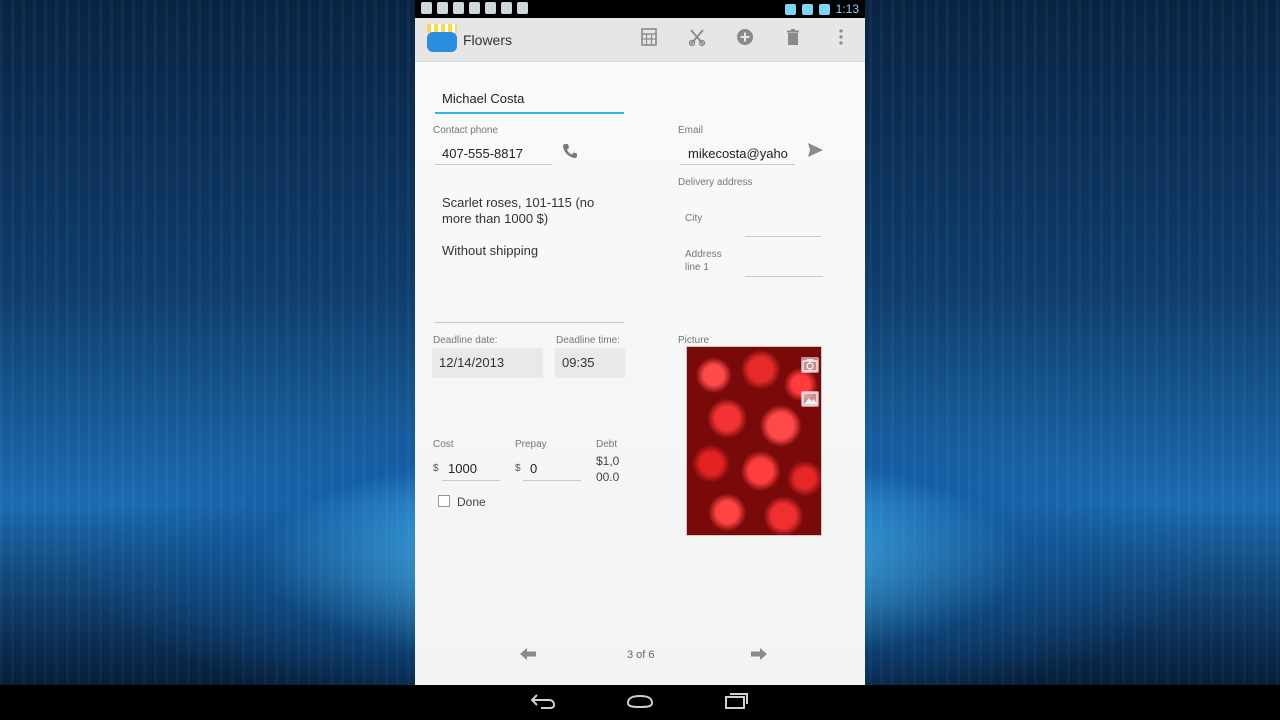 The image size is (1280, 720). What do you see at coordinates (759, 656) in the screenshot?
I see `arrow-right-icon` at bounding box center [759, 656].